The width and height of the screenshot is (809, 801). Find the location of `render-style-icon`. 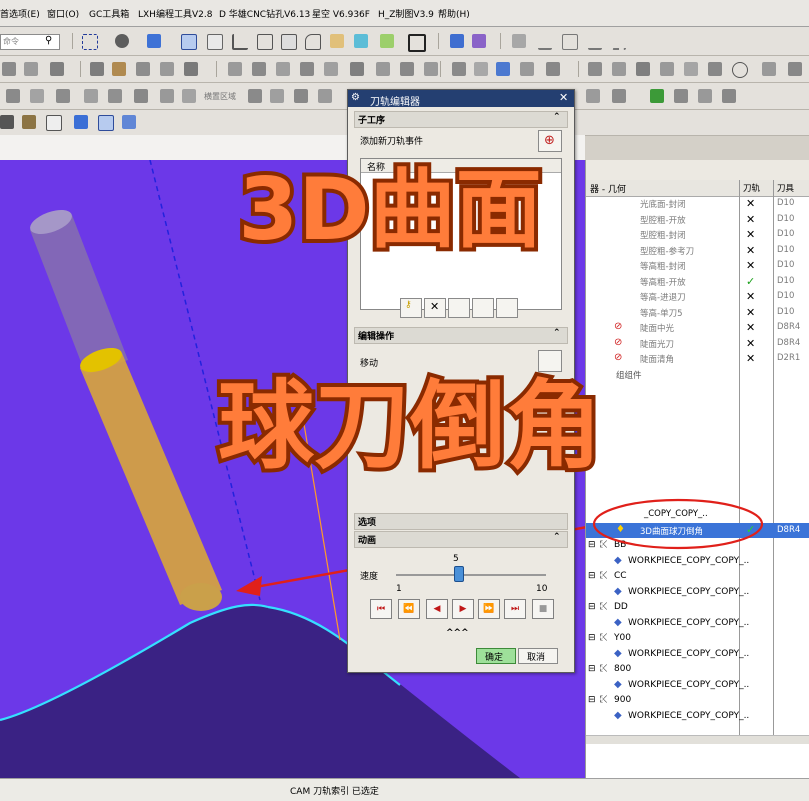

render-style-icon is located at coordinates (122, 41).